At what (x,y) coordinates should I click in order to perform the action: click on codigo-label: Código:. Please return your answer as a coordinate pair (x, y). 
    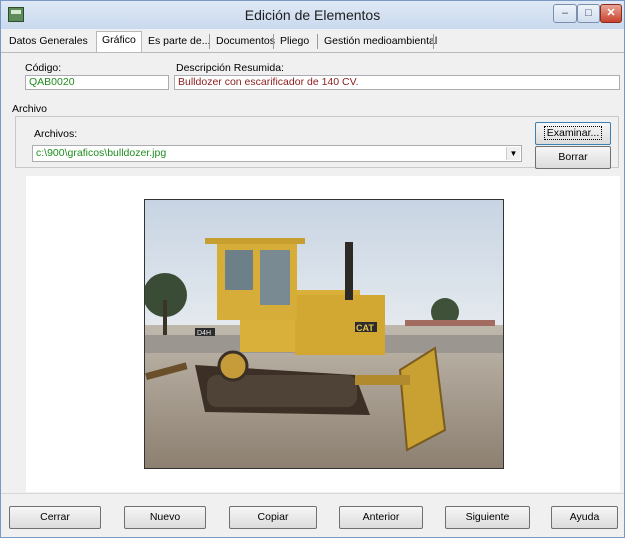
    Looking at the image, I should click on (43, 68).